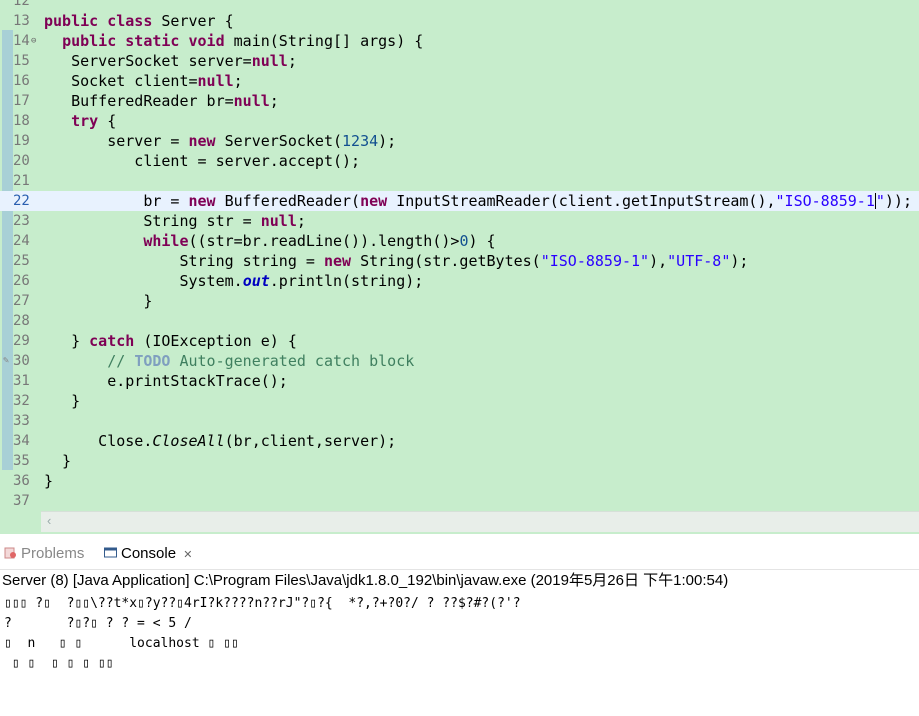 The width and height of the screenshot is (919, 716). Describe the element at coordinates (21, 381) in the screenshot. I see `line-number: 31` at that location.